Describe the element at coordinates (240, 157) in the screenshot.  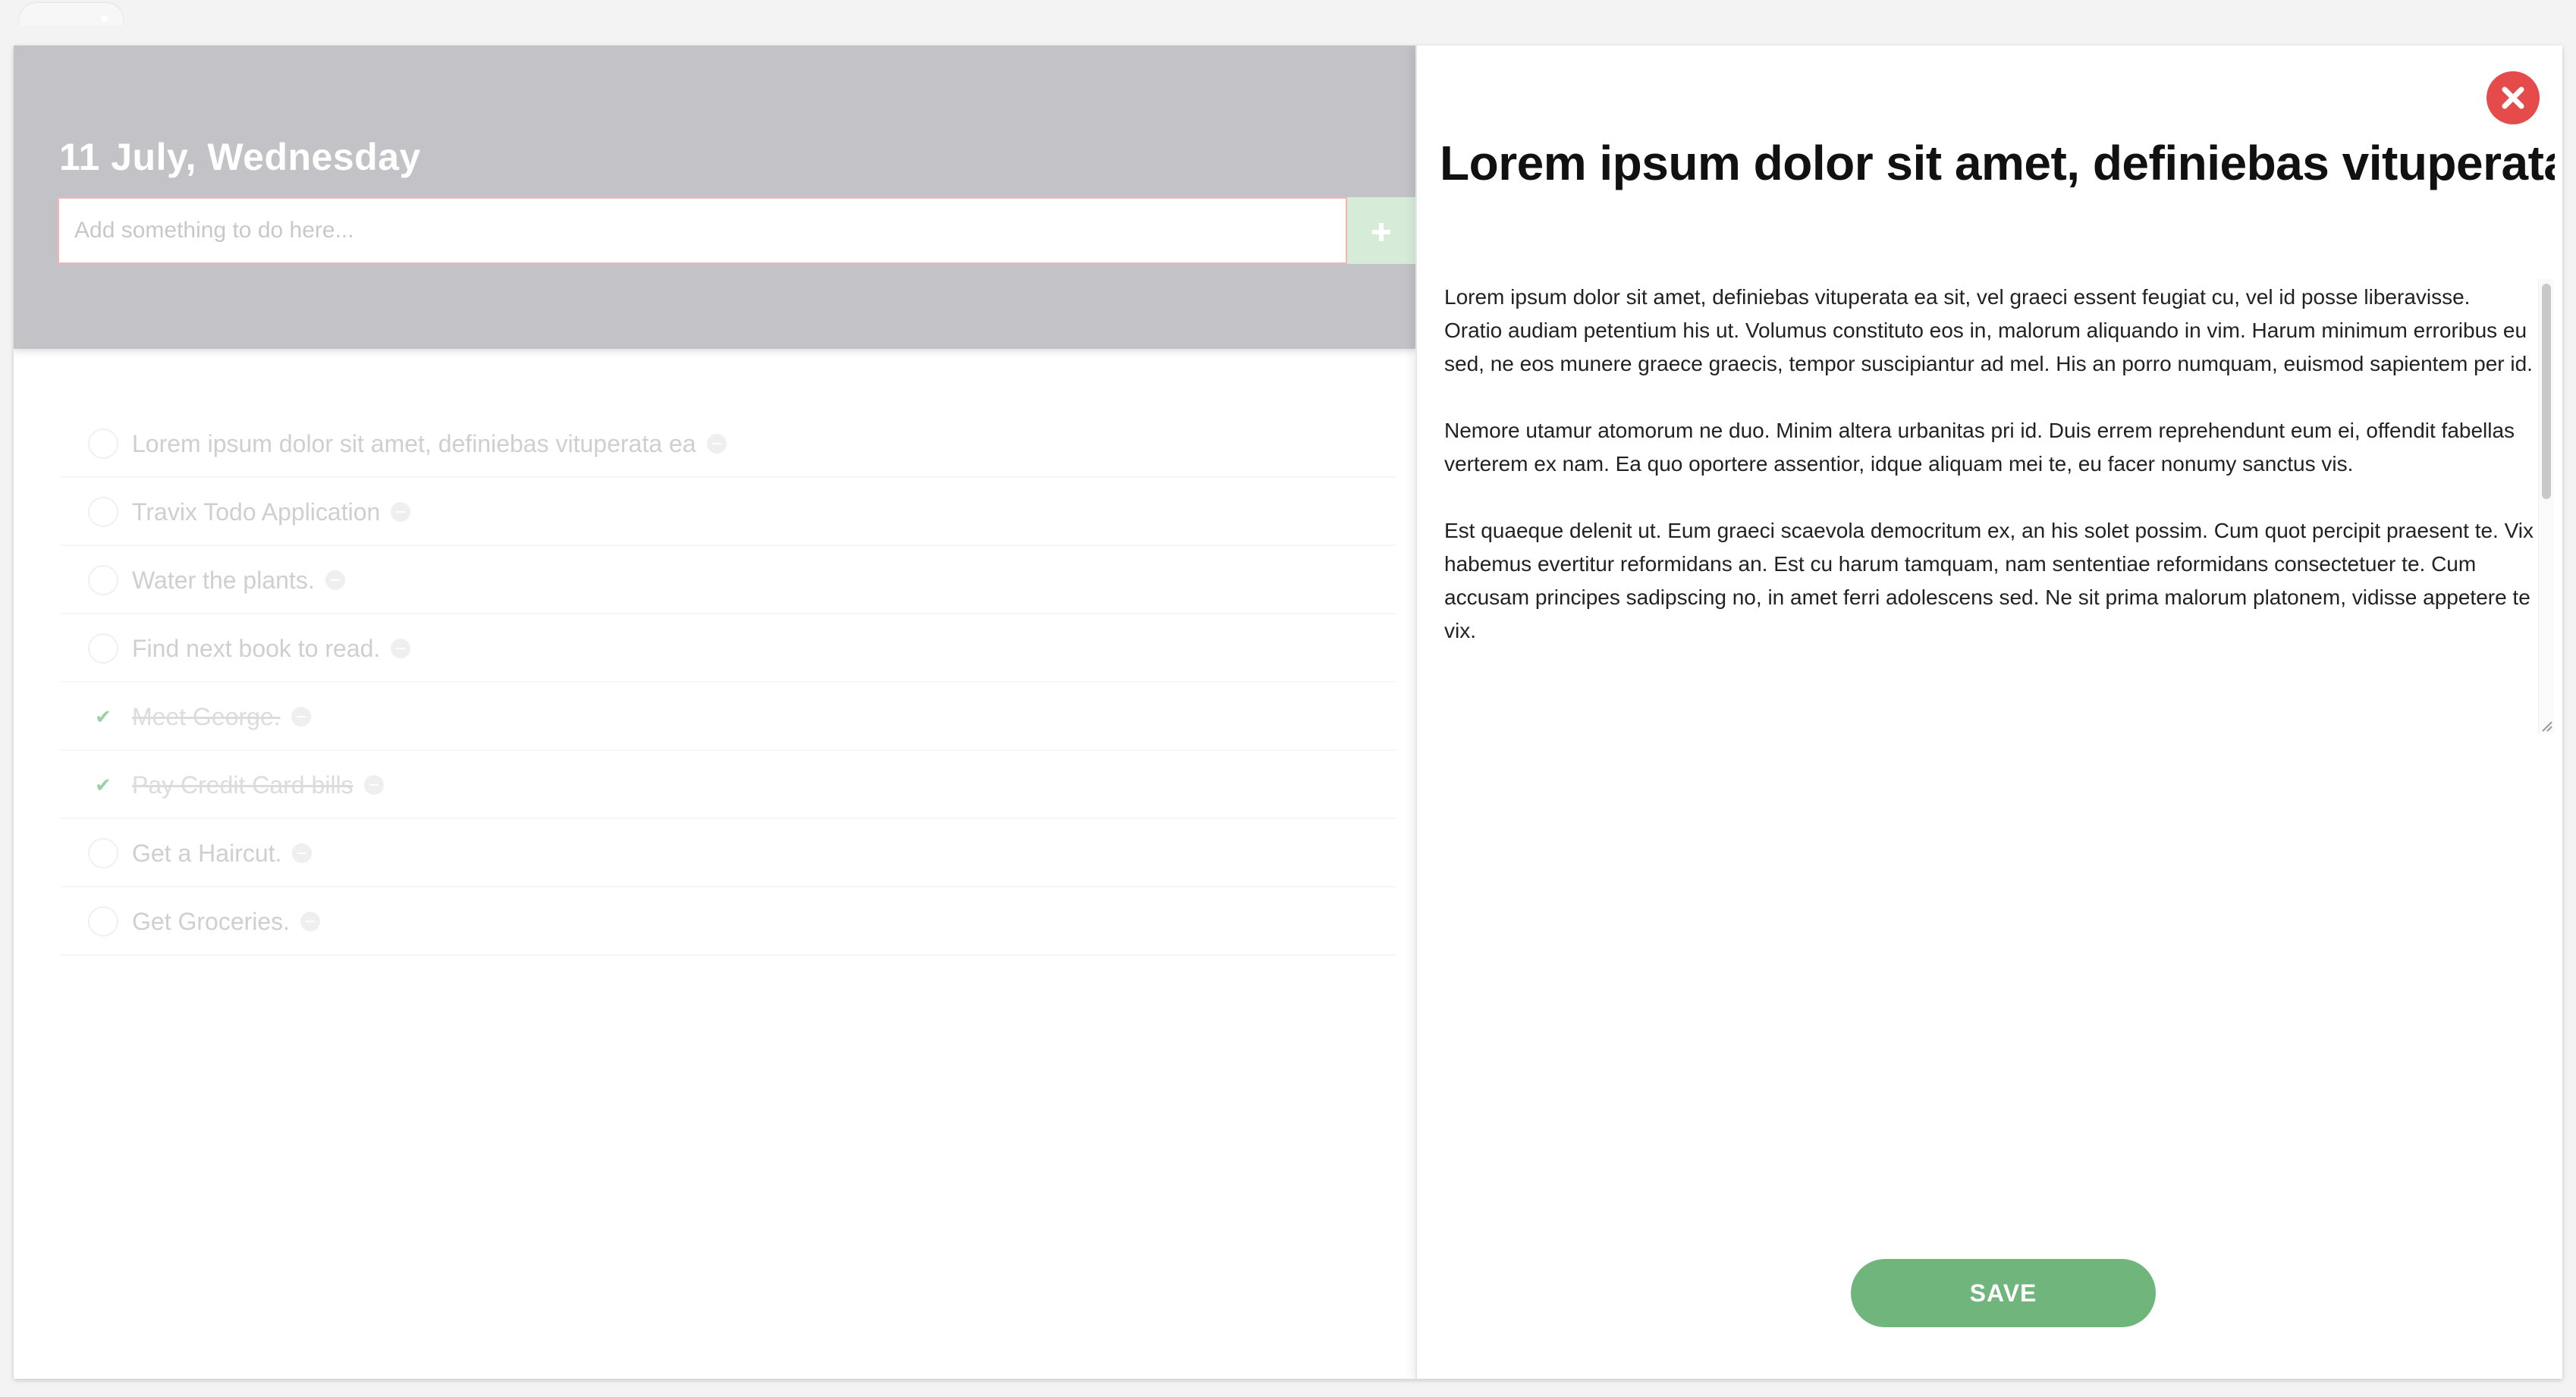
I see `date-heading: 11 July, Wednesday` at that location.